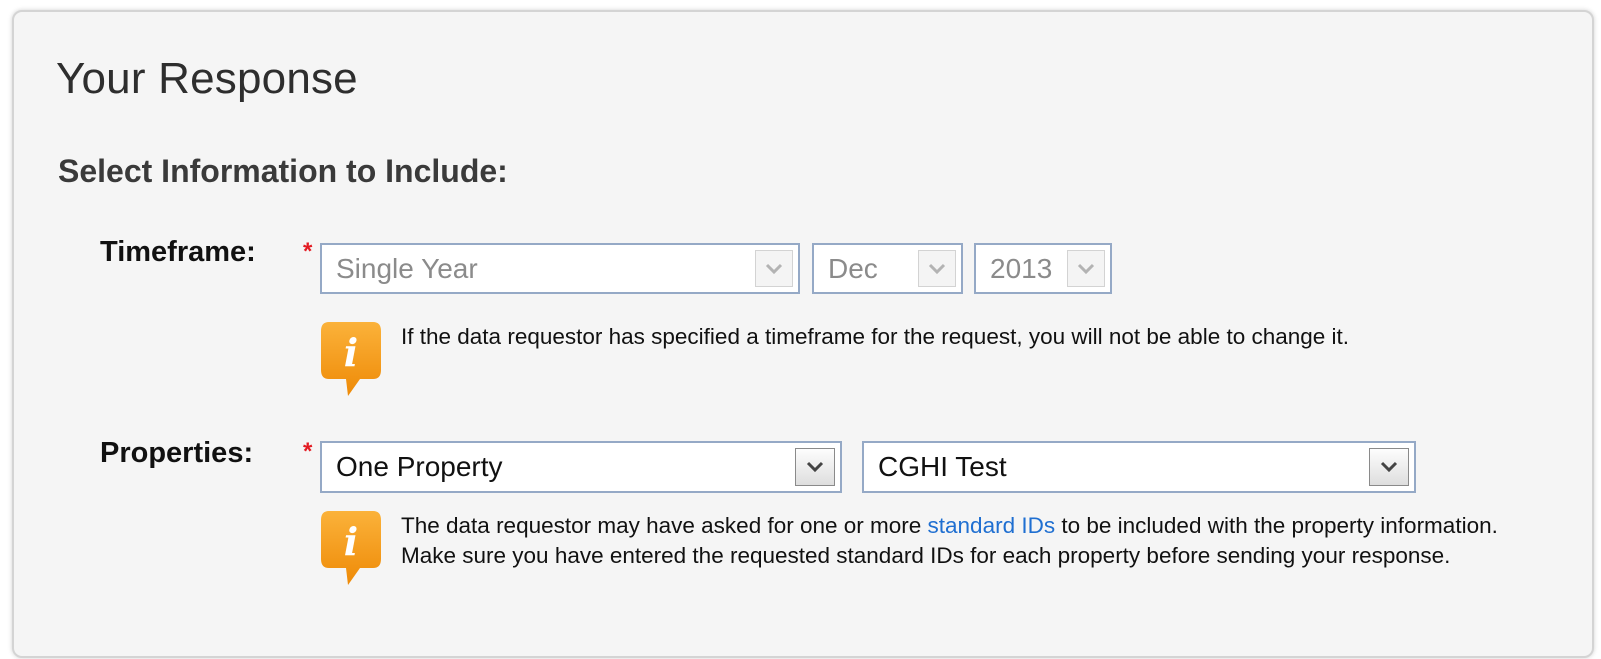 This screenshot has height=659, width=1601. What do you see at coordinates (177, 453) in the screenshot?
I see `properties-label: Properties:` at bounding box center [177, 453].